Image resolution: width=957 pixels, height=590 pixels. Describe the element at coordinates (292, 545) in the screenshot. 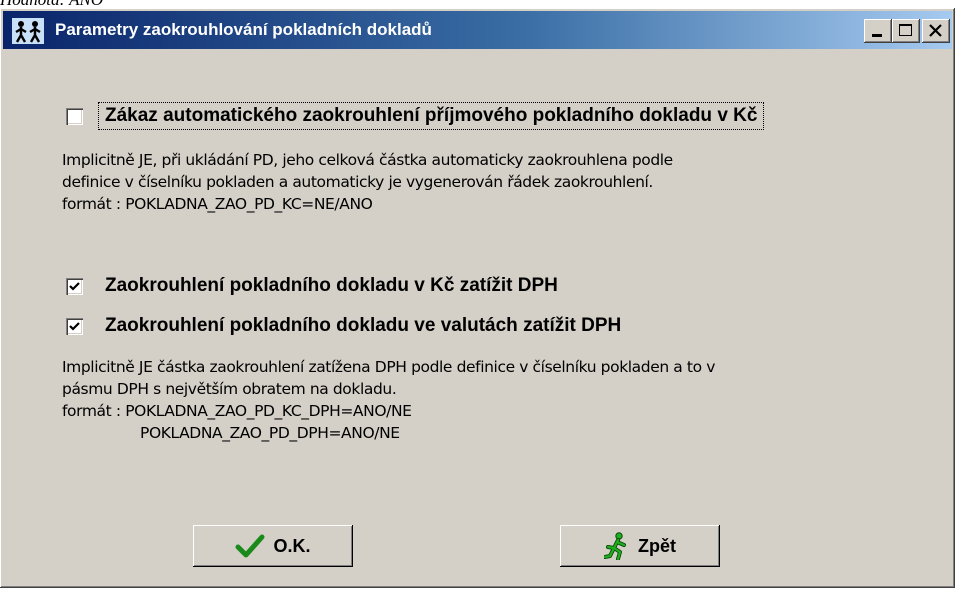

I see `ok-button-label: O.K.` at that location.